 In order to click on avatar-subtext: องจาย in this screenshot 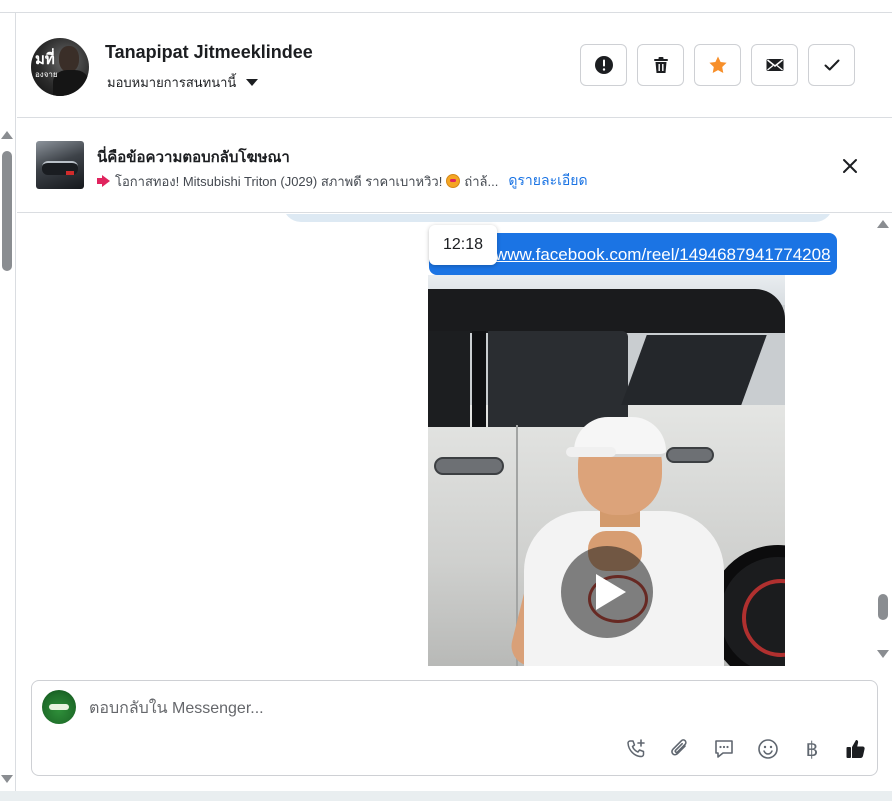, I will do `click(46, 74)`.